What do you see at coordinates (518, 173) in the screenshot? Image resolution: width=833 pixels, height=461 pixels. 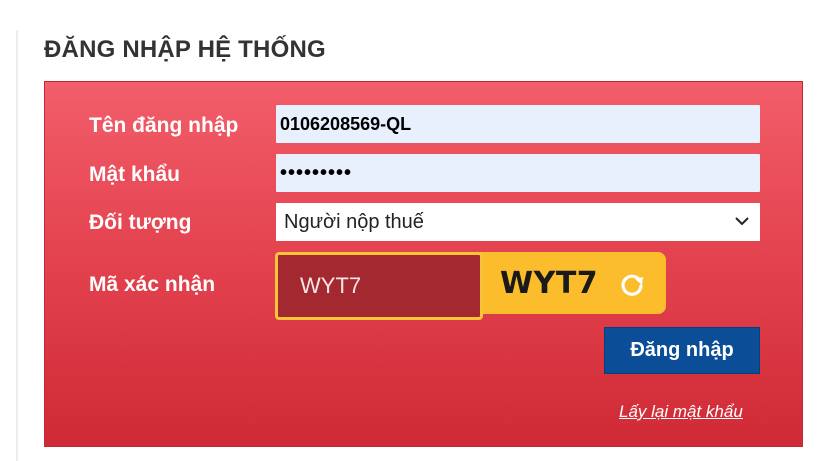 I see `password-input` at bounding box center [518, 173].